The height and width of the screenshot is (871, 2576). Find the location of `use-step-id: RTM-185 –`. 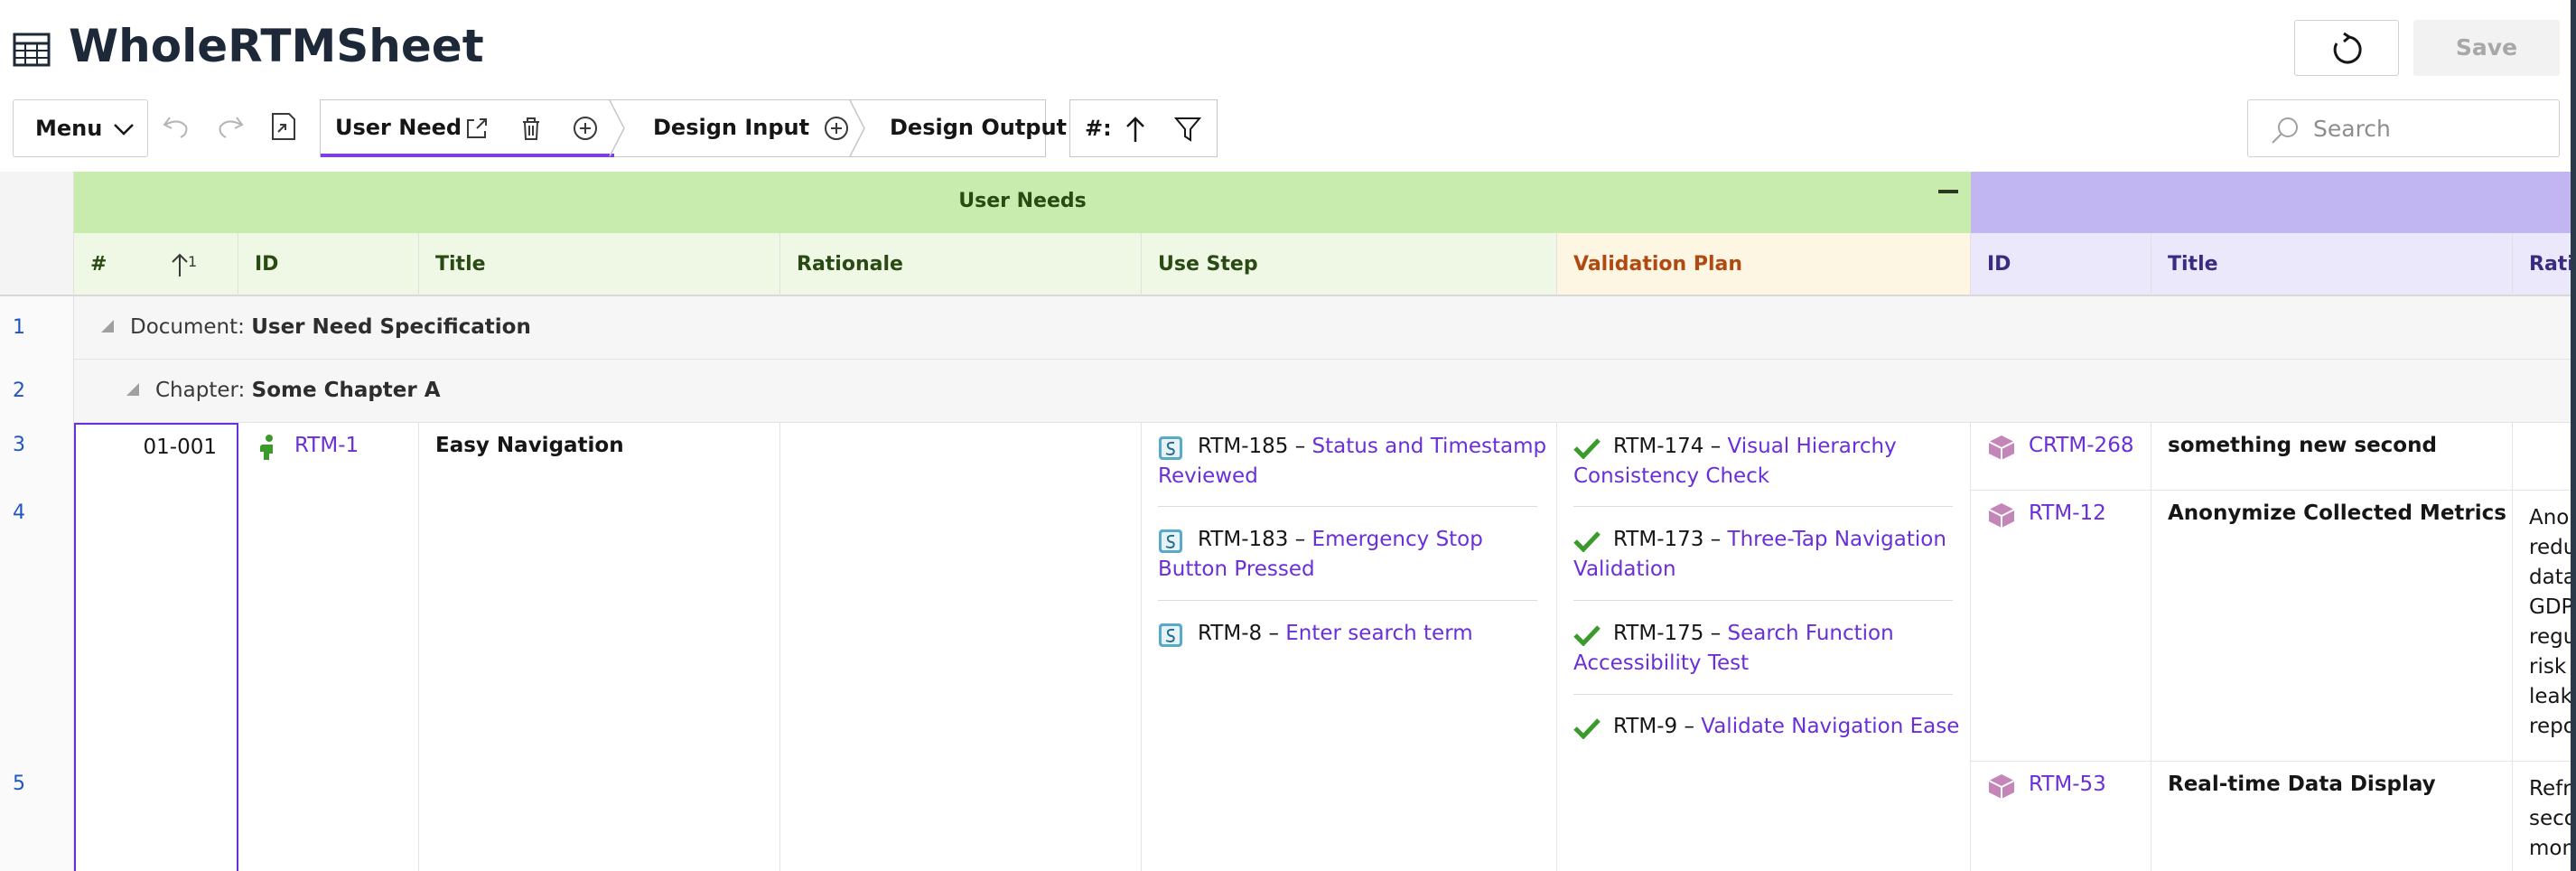

use-step-id: RTM-185 – is located at coordinates (1252, 446).